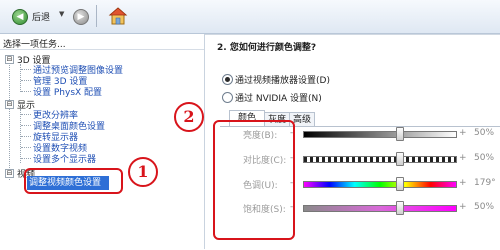 This screenshot has height=250, width=500. Describe the element at coordinates (484, 158) in the screenshot. I see `contrast-value: 50%` at that location.